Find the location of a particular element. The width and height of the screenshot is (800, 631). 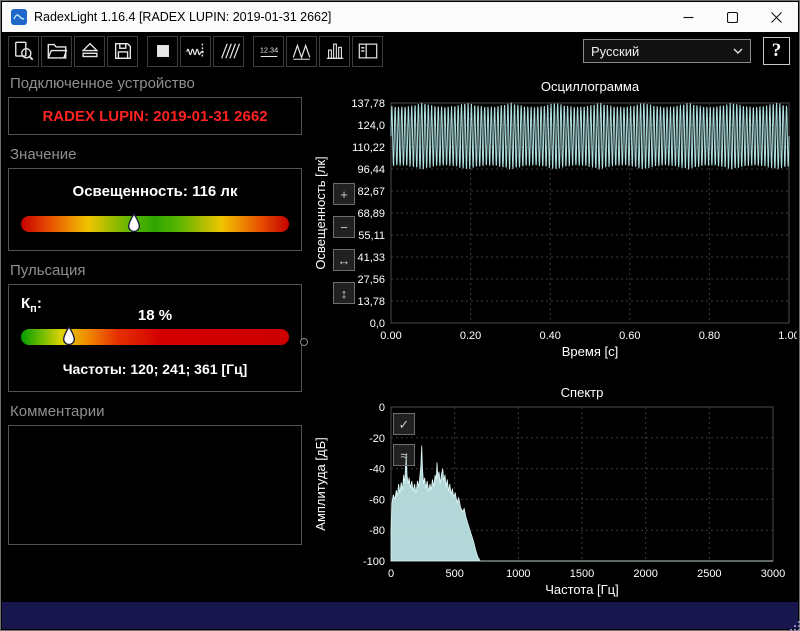

svg-text: Амплитуда [дБ] is located at coordinates (320, 483).